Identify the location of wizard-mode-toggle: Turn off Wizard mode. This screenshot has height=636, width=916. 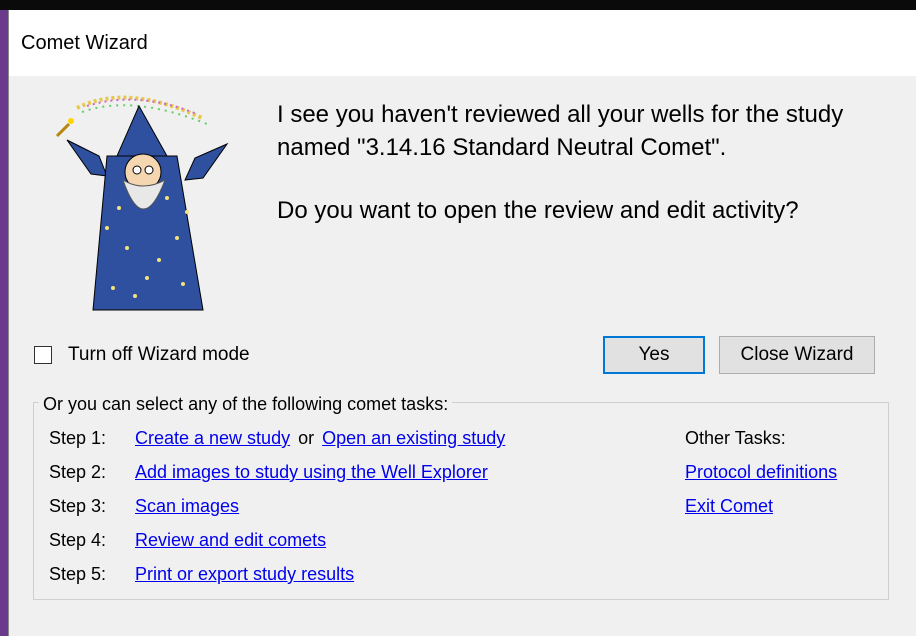
(142, 355).